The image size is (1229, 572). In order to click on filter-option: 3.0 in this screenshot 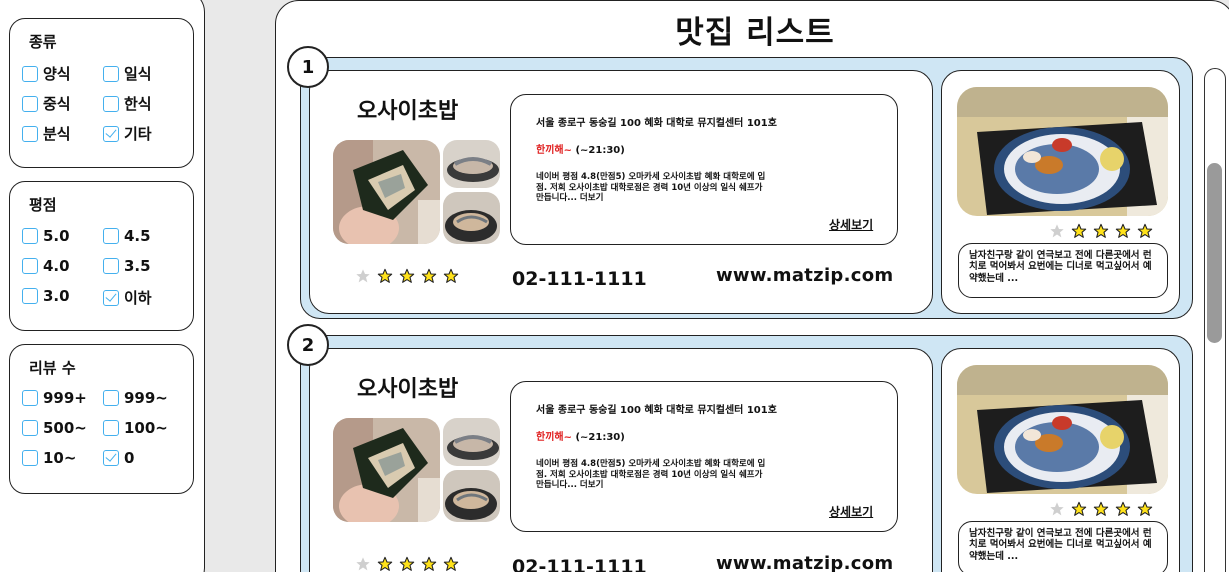, I will do `click(46, 296)`.